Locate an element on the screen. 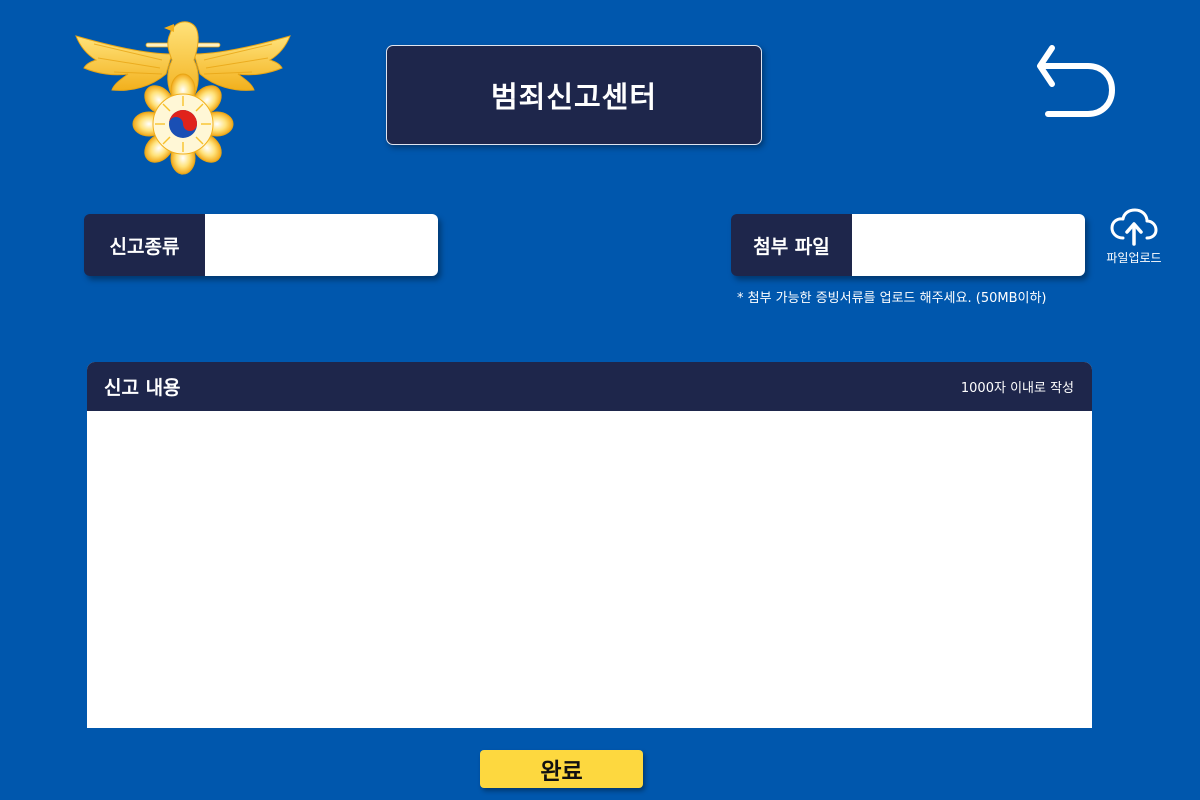 The width and height of the screenshot is (1200, 800). back-button is located at coordinates (1076, 81).